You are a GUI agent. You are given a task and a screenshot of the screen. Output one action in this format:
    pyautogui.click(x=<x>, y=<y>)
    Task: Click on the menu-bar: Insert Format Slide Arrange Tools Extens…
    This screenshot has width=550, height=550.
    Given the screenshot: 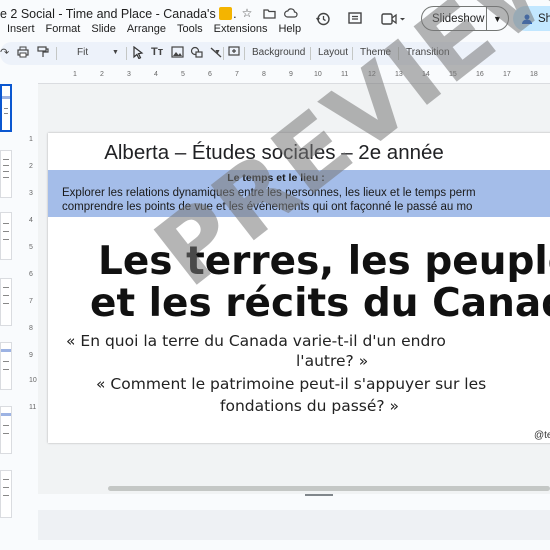 What is the action you would take?
    pyautogui.click(x=159, y=29)
    